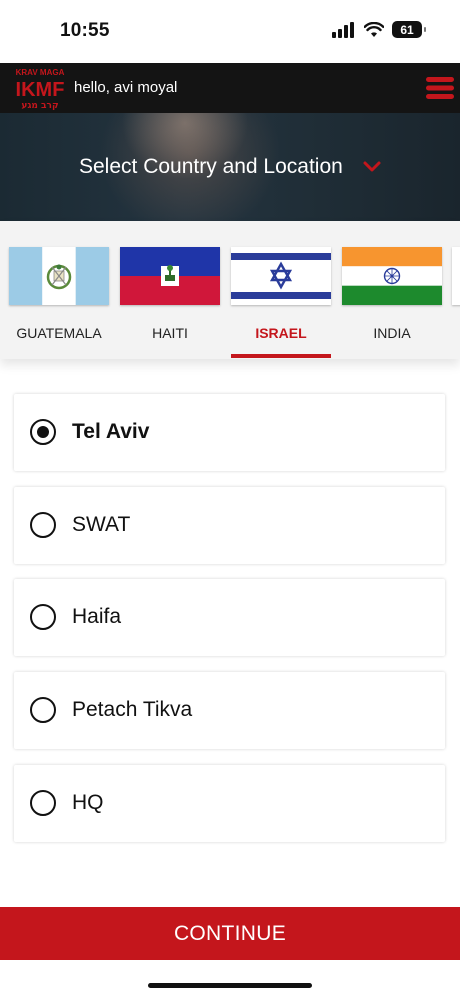 The image size is (460, 997). What do you see at coordinates (59, 333) in the screenshot?
I see `country-label-guatemala: GUATEMALA` at bounding box center [59, 333].